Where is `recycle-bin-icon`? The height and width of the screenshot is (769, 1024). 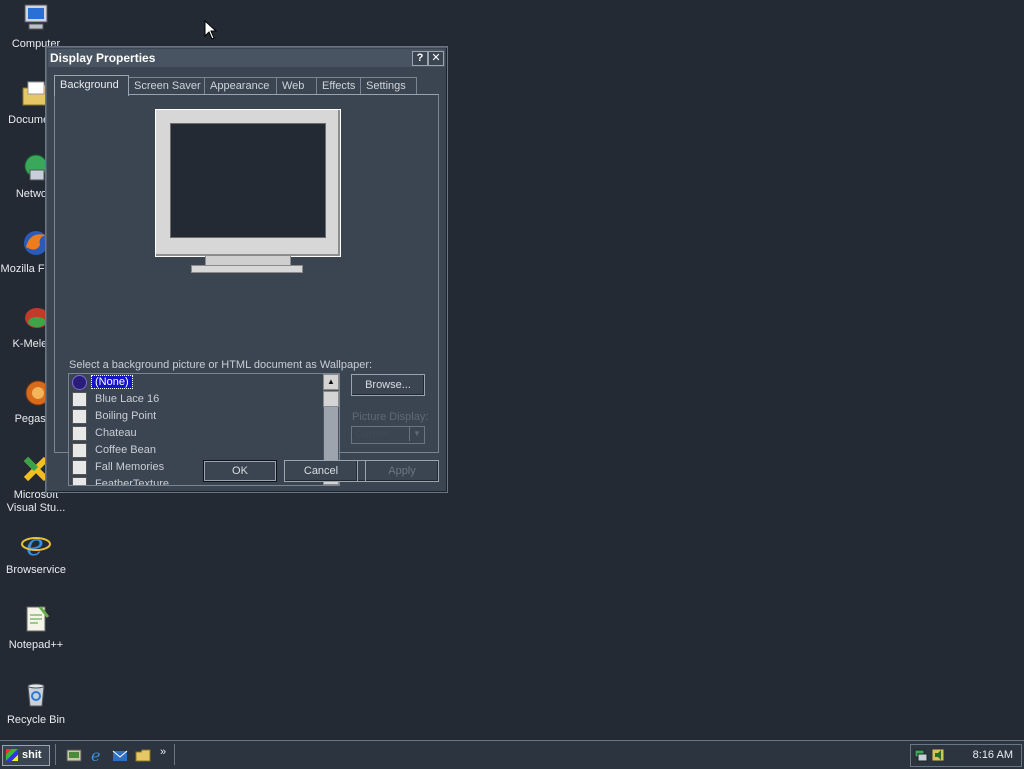 recycle-bin-icon is located at coordinates (36, 694).